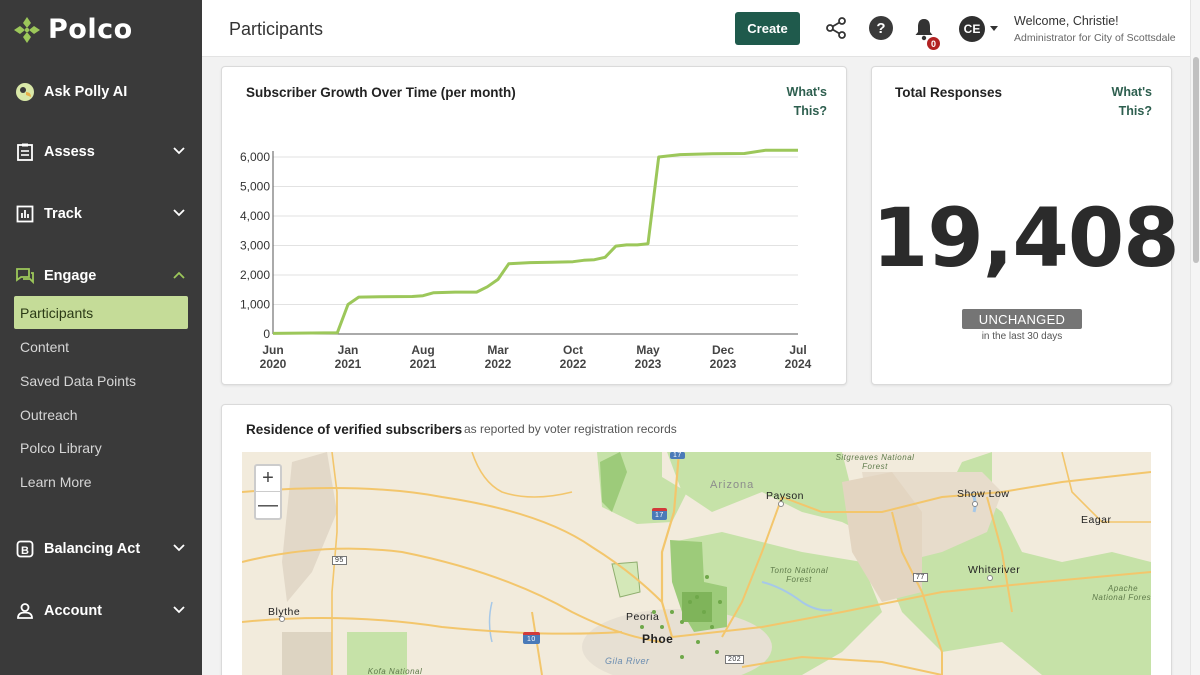 The image size is (1200, 675). Describe the element at coordinates (255, 246) in the screenshot. I see `y-tick-label: 3,000` at that location.